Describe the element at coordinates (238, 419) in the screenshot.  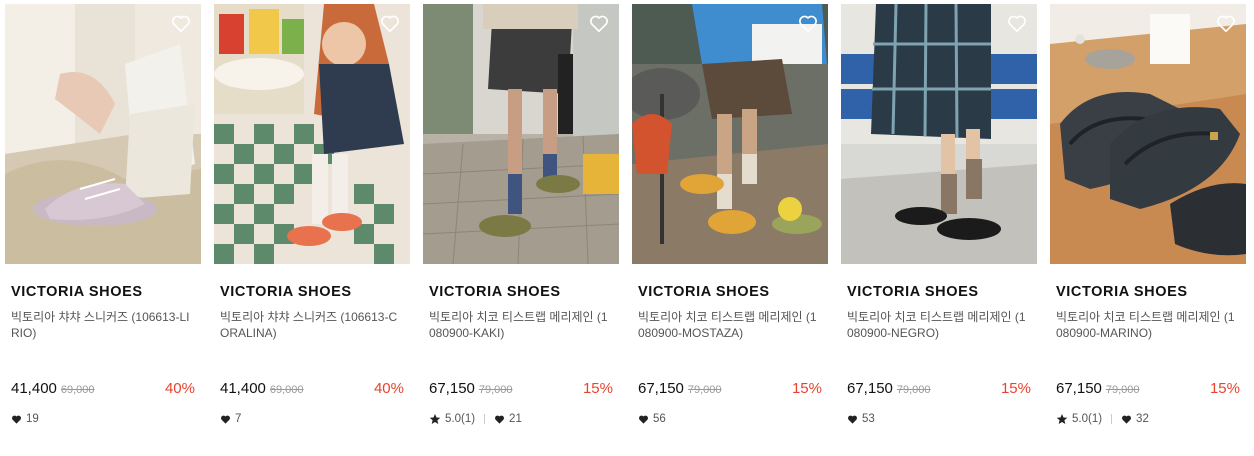
I see `like-count: 7` at that location.